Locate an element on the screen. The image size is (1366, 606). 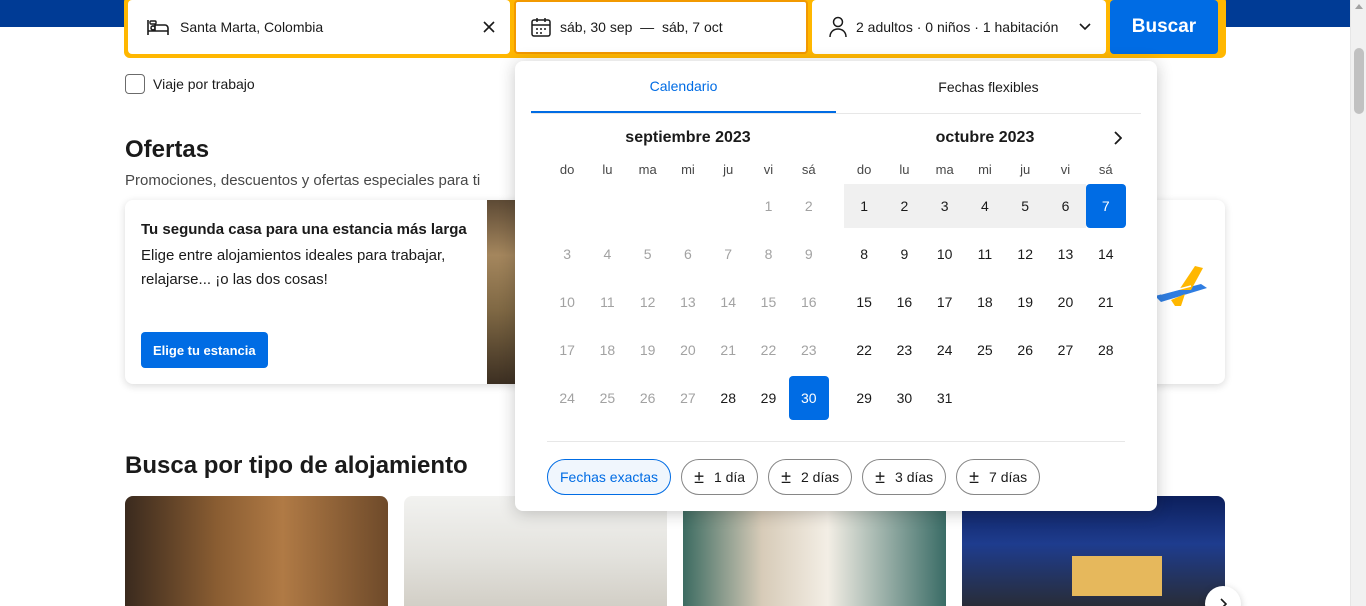
guests-field: 2 adultos · 0 niños · 1 habitación is located at coordinates (959, 27).